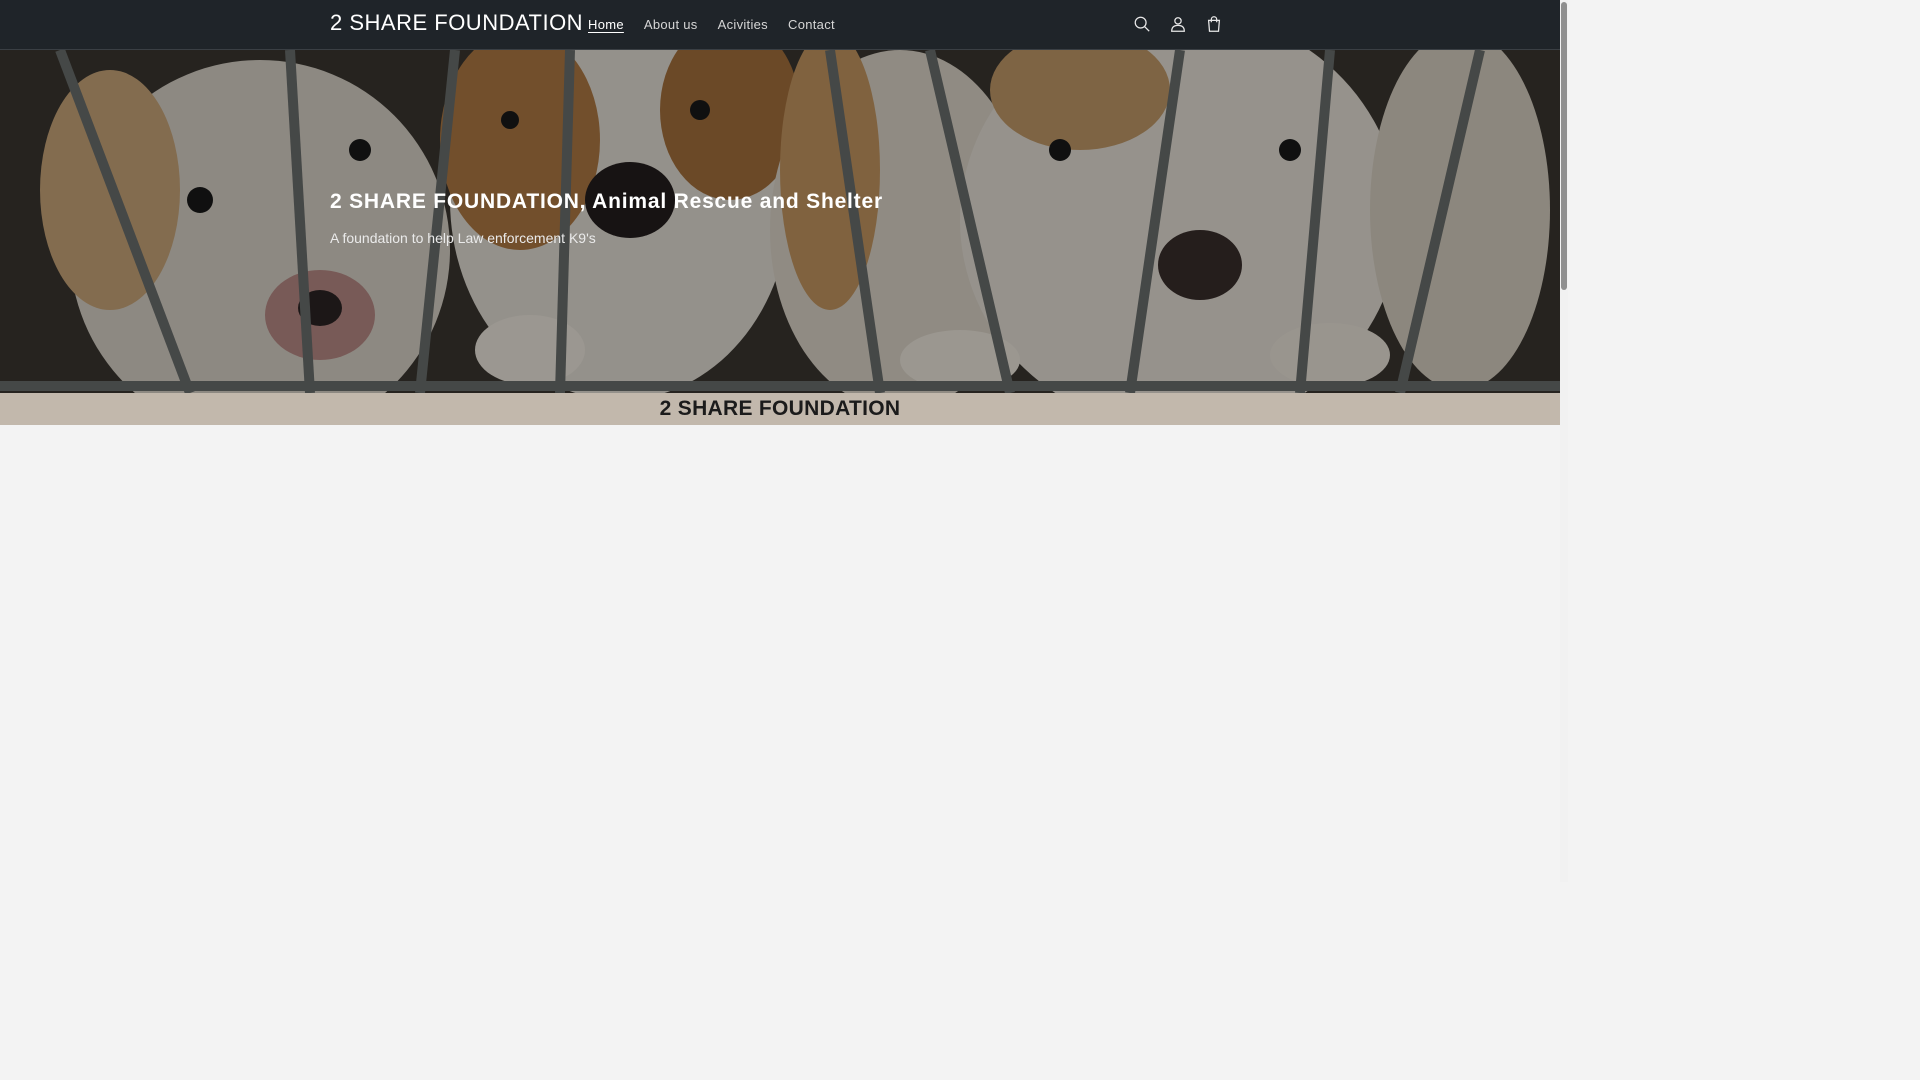 This screenshot has height=1080, width=1920. I want to click on foundation-band: 2 SHARE FOUNDATION, so click(780, 409).